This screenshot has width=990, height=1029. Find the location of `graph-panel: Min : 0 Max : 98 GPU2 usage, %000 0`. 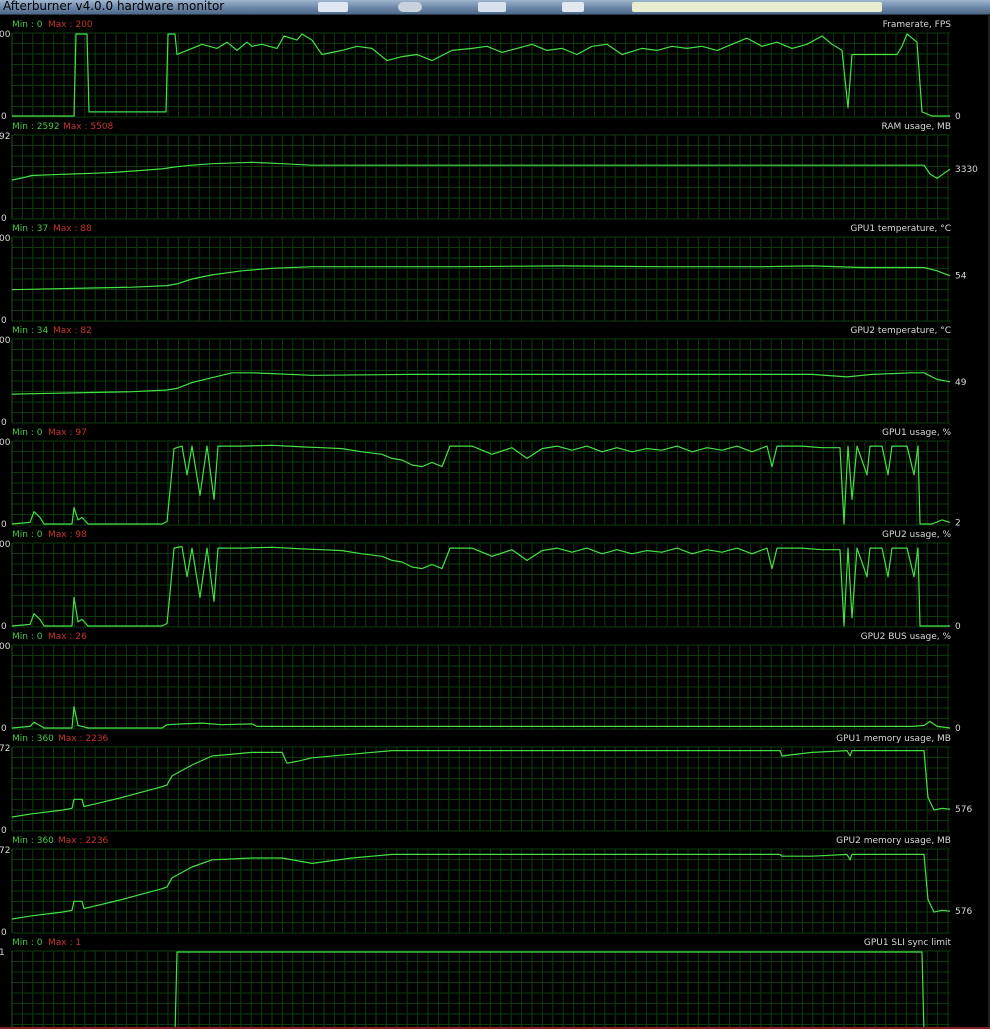

graph-panel: Min : 0 Max : 98 GPU2 usage, %000 0 is located at coordinates (480, 581).